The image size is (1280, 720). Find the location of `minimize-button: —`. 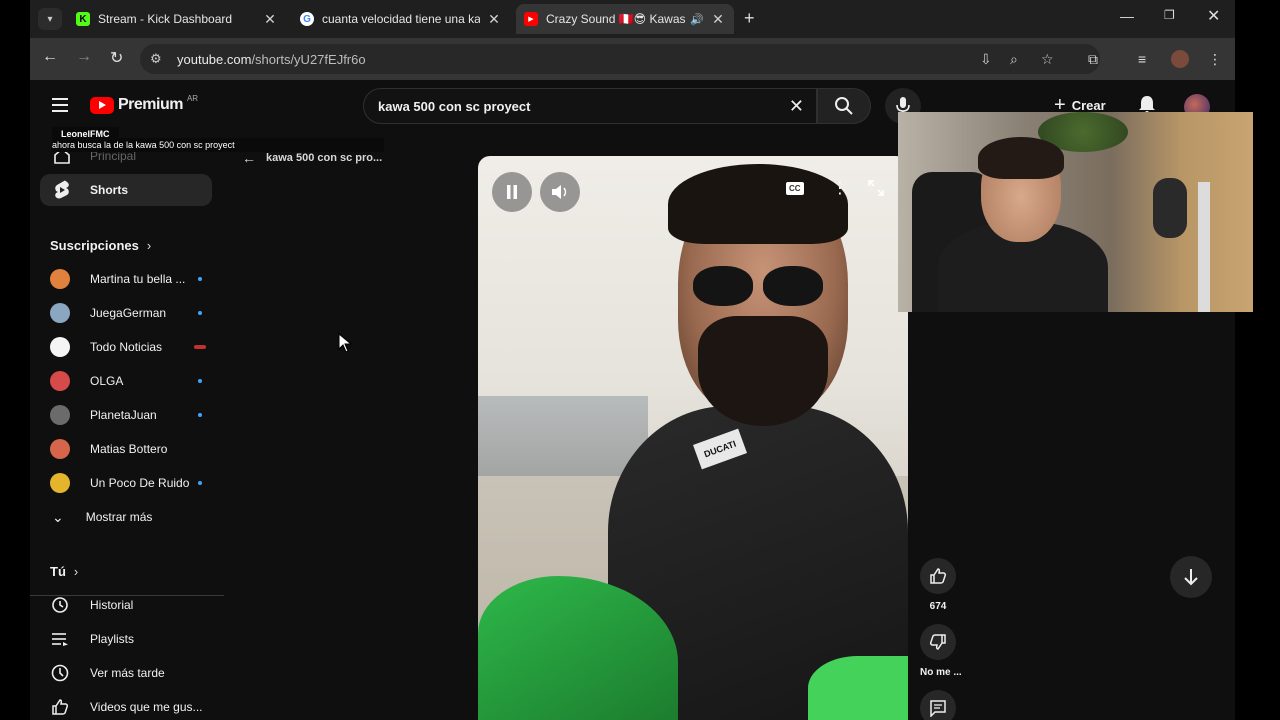

minimize-button: — is located at coordinates (1127, 16).